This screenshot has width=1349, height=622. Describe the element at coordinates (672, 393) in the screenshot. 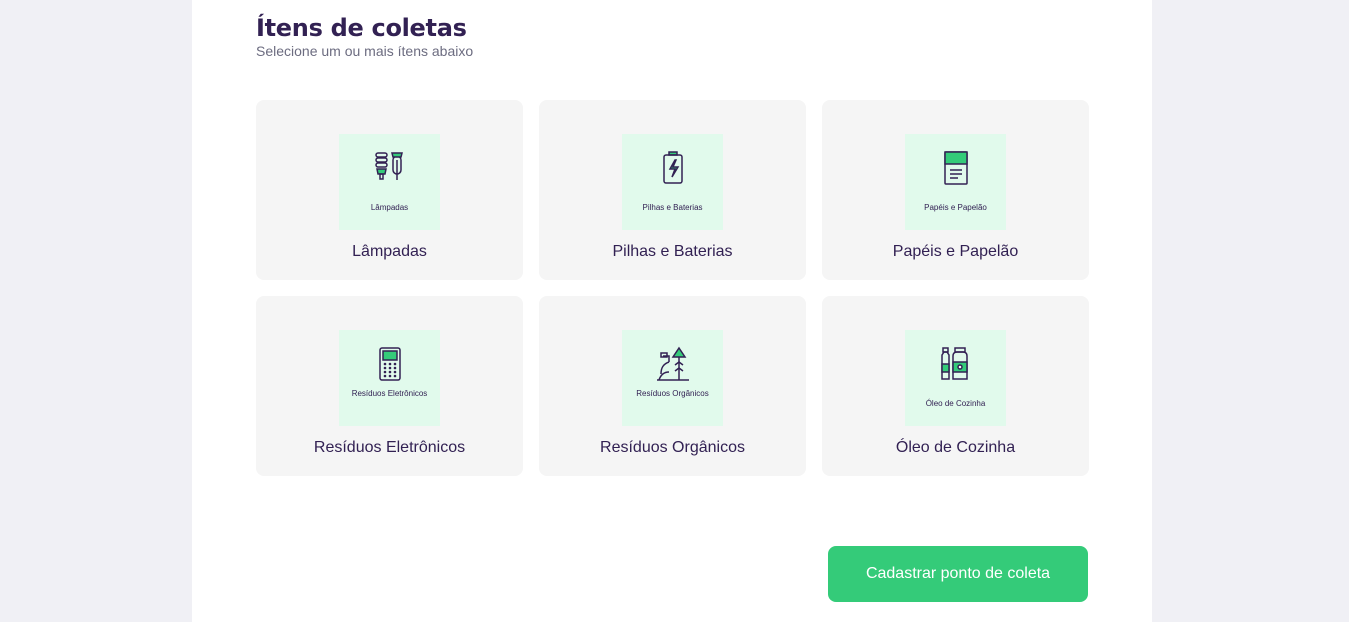

I see `item-thumbnail-label: Resíduos Orgânicos` at that location.